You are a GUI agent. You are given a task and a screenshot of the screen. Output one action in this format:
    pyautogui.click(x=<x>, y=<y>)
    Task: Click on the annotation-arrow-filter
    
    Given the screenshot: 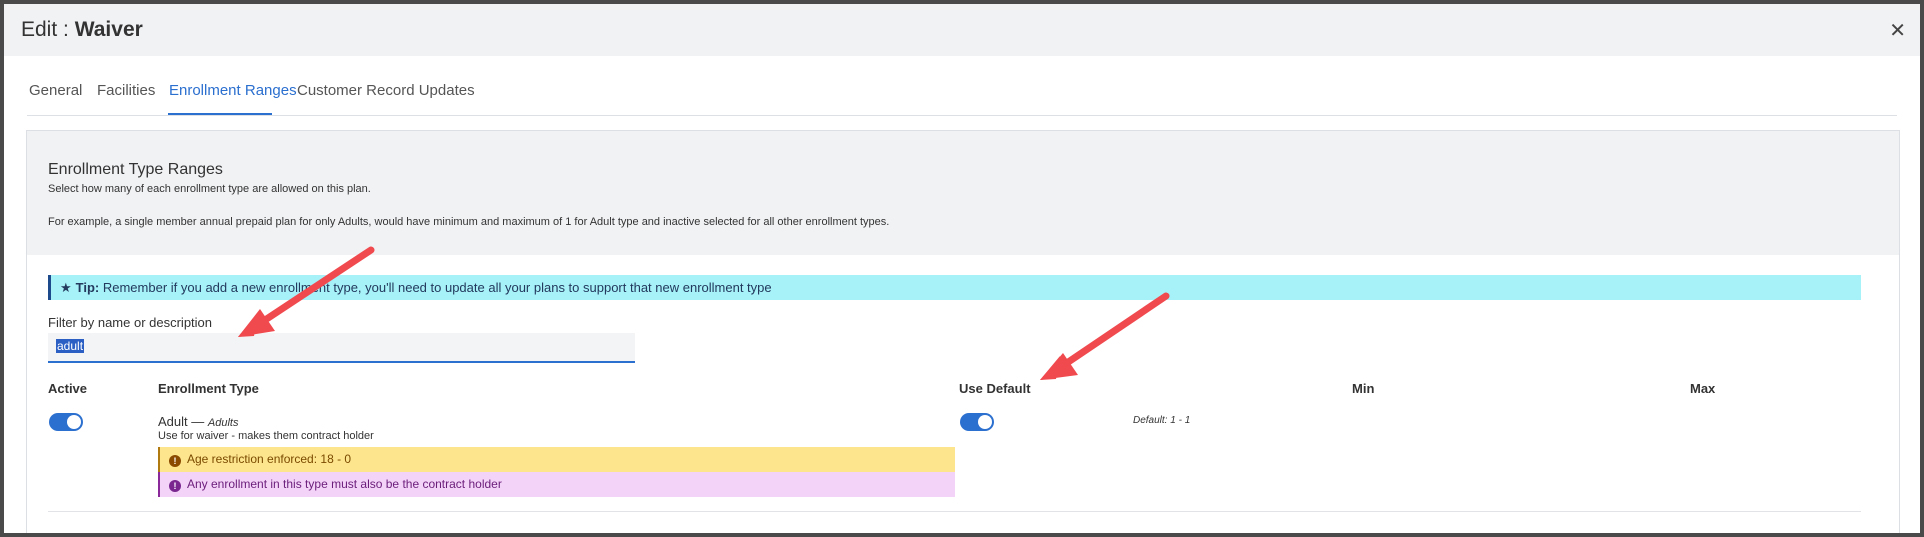 What is the action you would take?
    pyautogui.click(x=306, y=291)
    